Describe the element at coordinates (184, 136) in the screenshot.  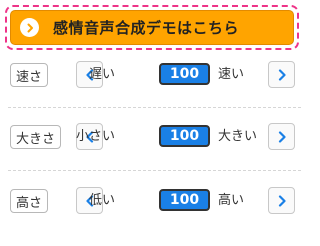
I see `volume-value: 100` at that location.